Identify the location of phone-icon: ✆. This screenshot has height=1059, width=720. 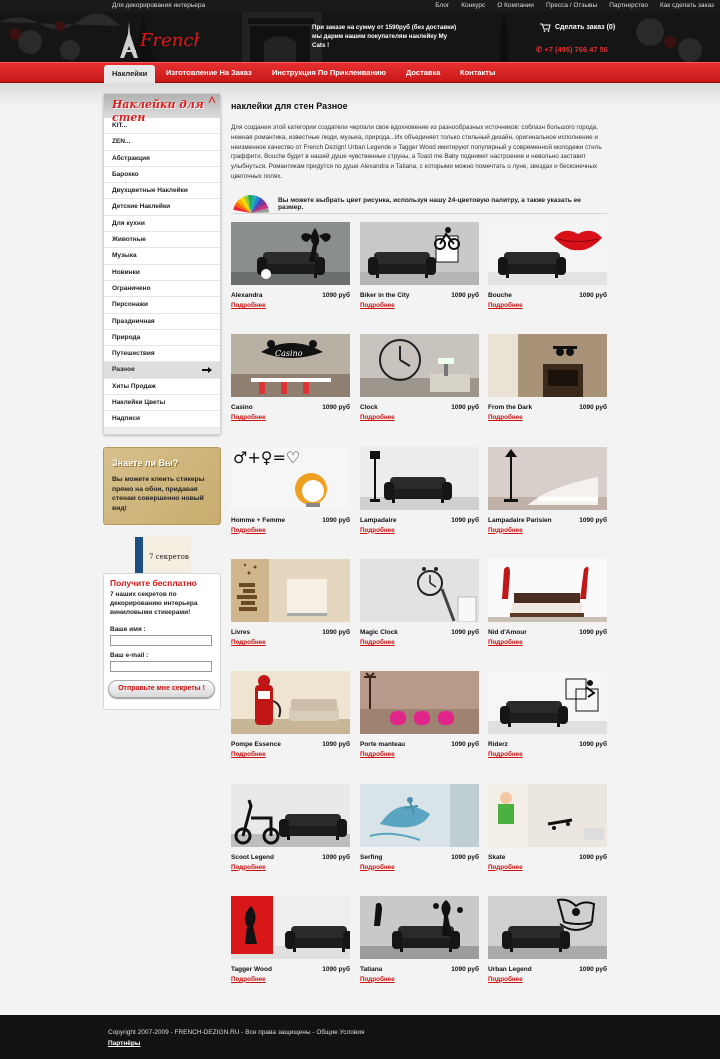
(539, 49).